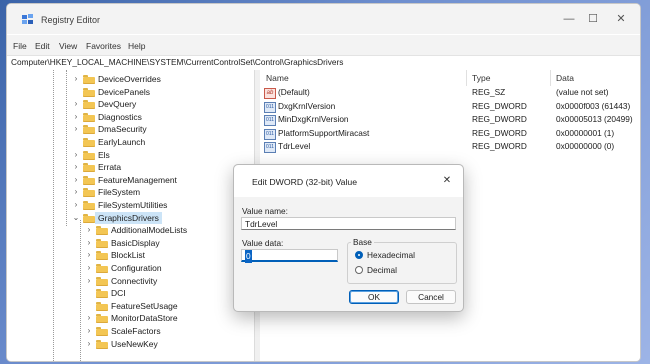 The image size is (650, 364). Describe the element at coordinates (362, 242) in the screenshot. I see `base-label: Base` at that location.